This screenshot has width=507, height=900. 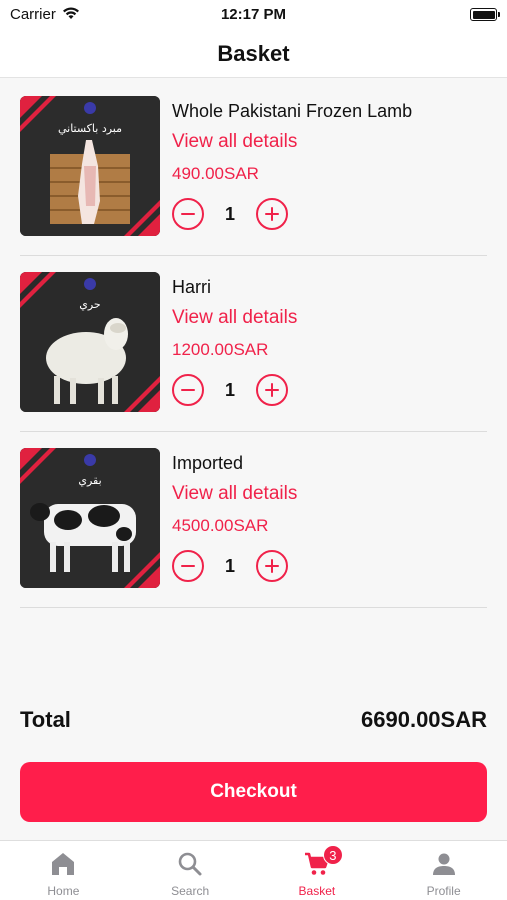 What do you see at coordinates (89, 480) in the screenshot?
I see `image-caption: بقري` at bounding box center [89, 480].